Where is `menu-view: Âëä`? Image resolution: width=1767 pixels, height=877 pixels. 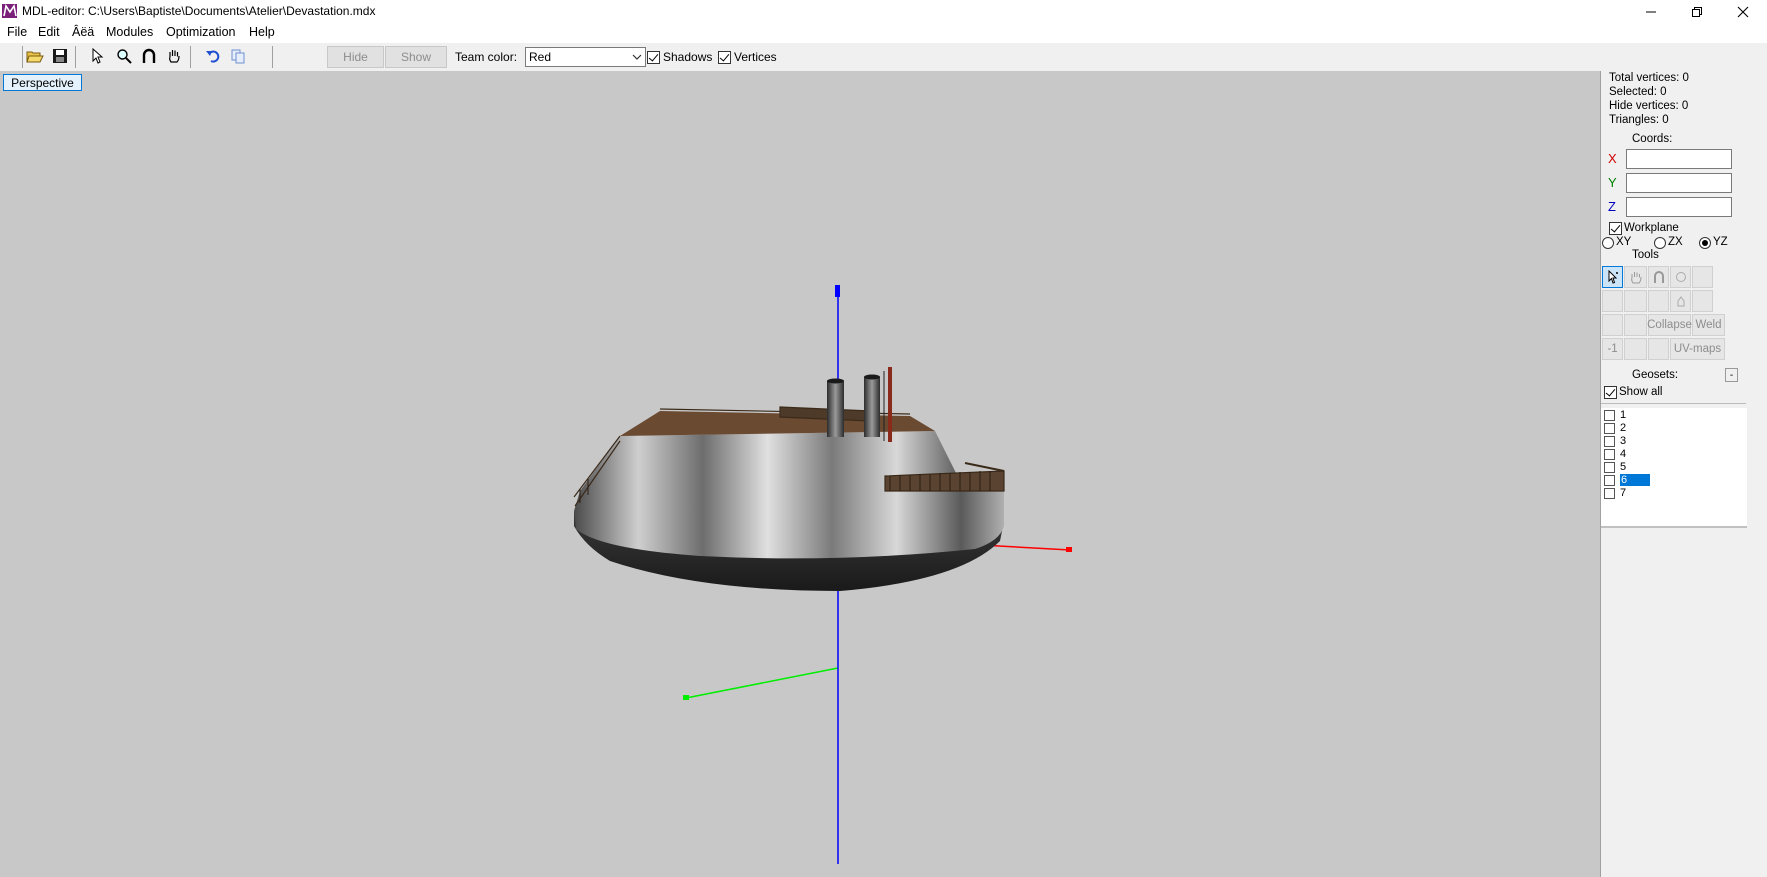
menu-view: Âëä is located at coordinates (83, 32).